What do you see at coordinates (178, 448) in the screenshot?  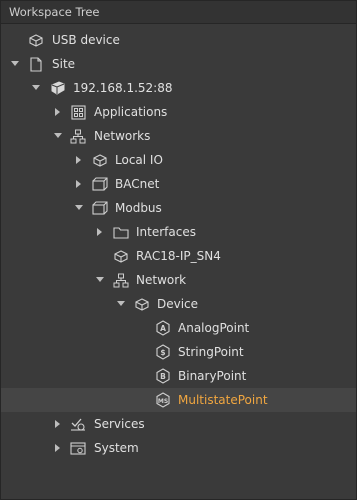 I see `tree-item-system: System` at bounding box center [178, 448].